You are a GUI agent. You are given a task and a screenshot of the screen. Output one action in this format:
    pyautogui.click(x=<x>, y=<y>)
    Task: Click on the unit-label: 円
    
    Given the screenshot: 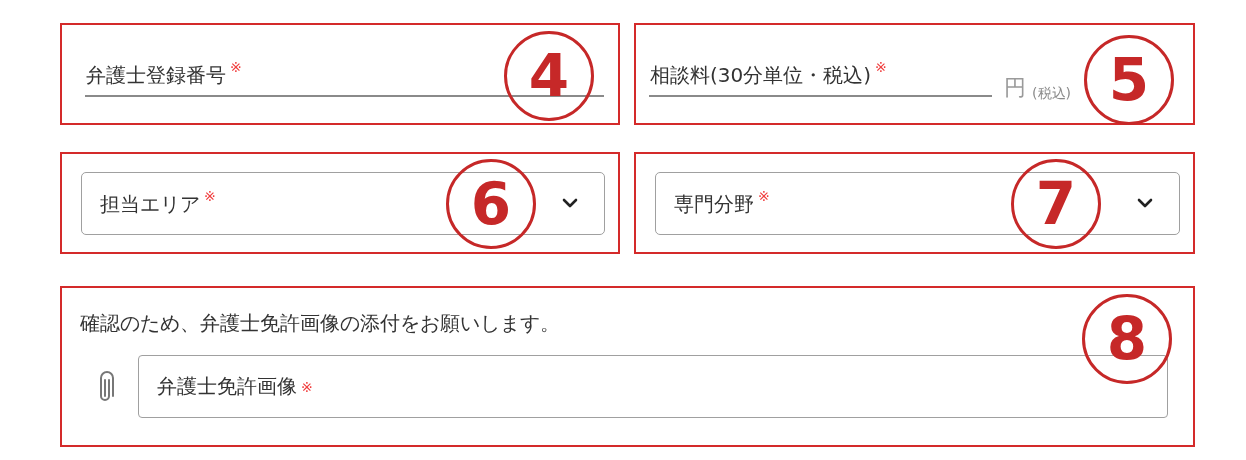 What is the action you would take?
    pyautogui.click(x=1015, y=88)
    